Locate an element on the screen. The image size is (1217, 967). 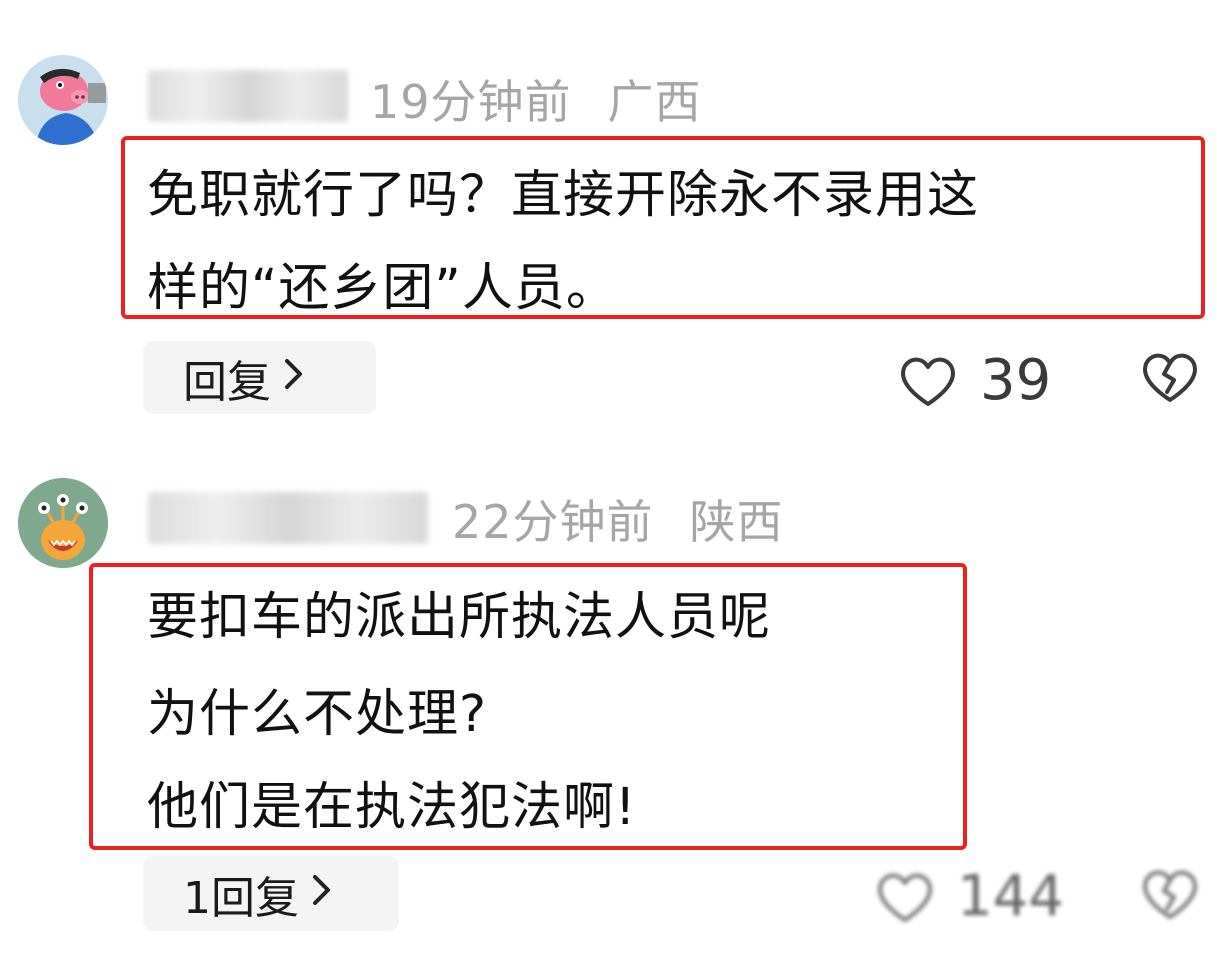
comment-text-line: 为什么不处理? is located at coordinates (317, 714).